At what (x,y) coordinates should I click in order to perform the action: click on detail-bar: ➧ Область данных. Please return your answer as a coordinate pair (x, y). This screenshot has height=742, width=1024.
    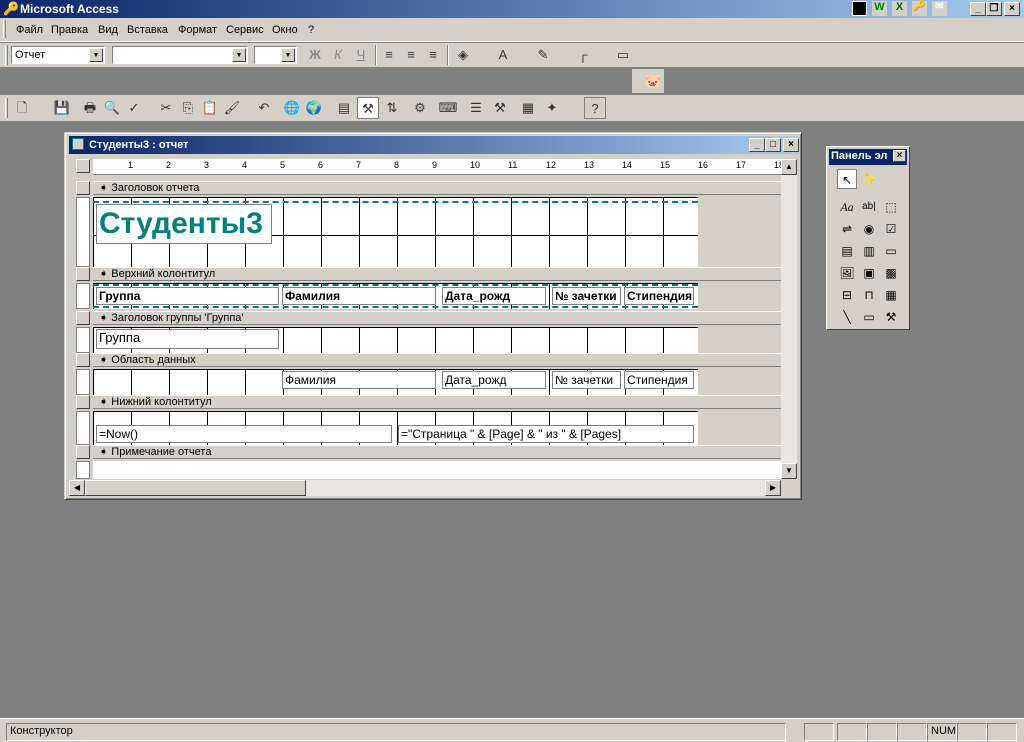
    Looking at the image, I should click on (437, 360).